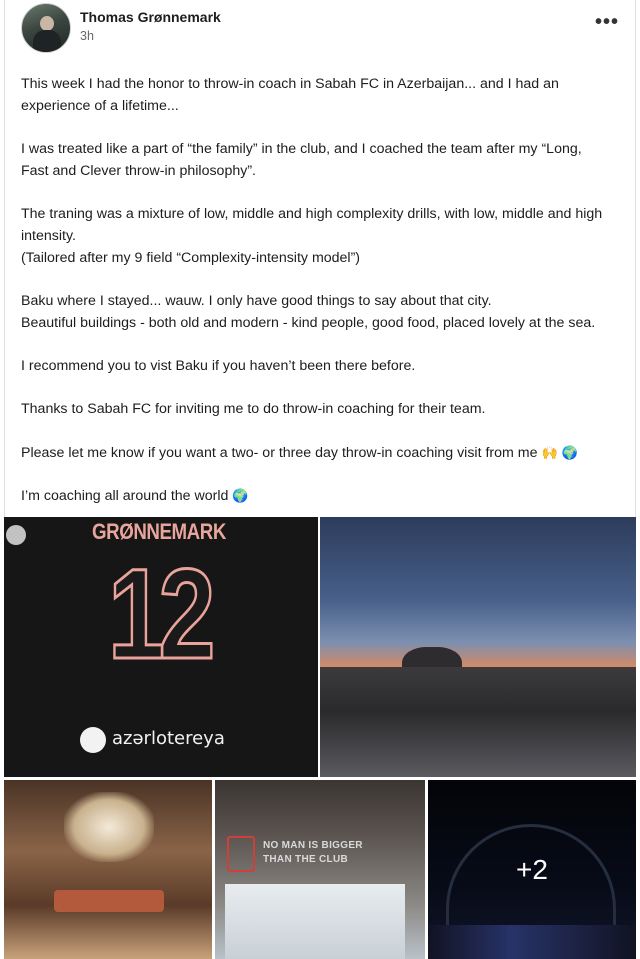 This screenshot has width=640, height=959. Describe the element at coordinates (87, 36) in the screenshot. I see `post-timestamp: 3h` at that location.